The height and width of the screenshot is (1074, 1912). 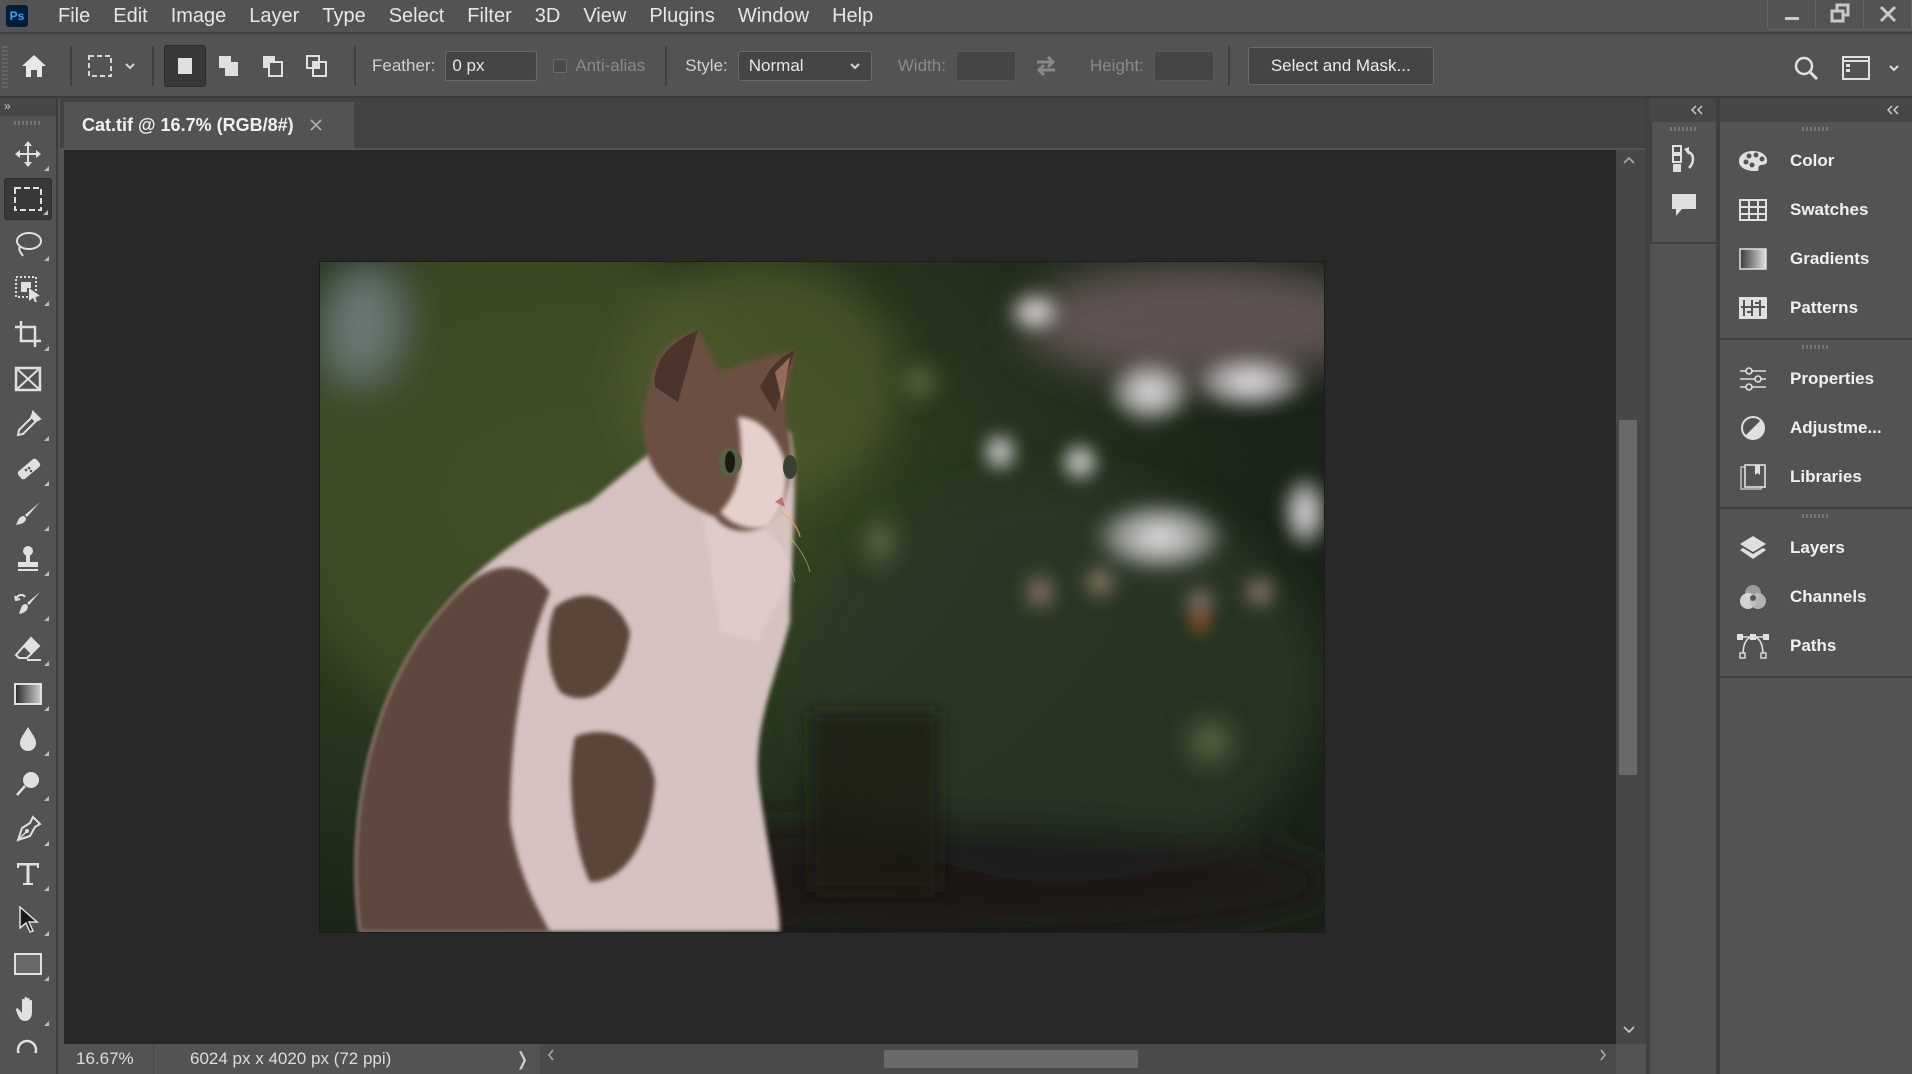 What do you see at coordinates (28, 424) in the screenshot?
I see `eyedropper-tool` at bounding box center [28, 424].